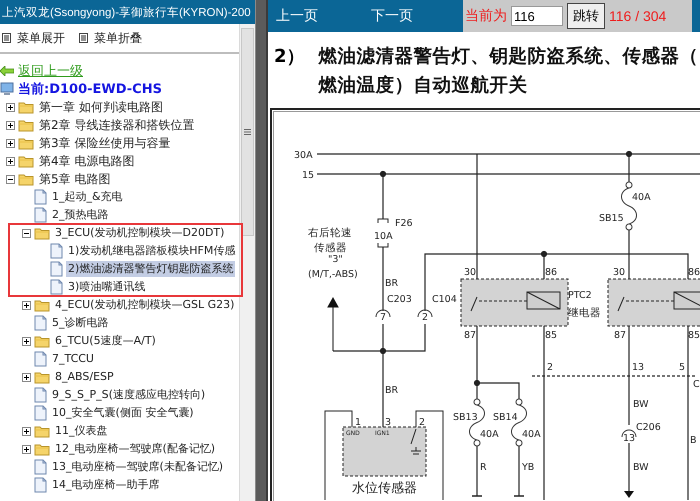 This screenshot has height=501, width=700. What do you see at coordinates (399, 299) in the screenshot?
I see `diagram-label: C203` at bounding box center [399, 299].